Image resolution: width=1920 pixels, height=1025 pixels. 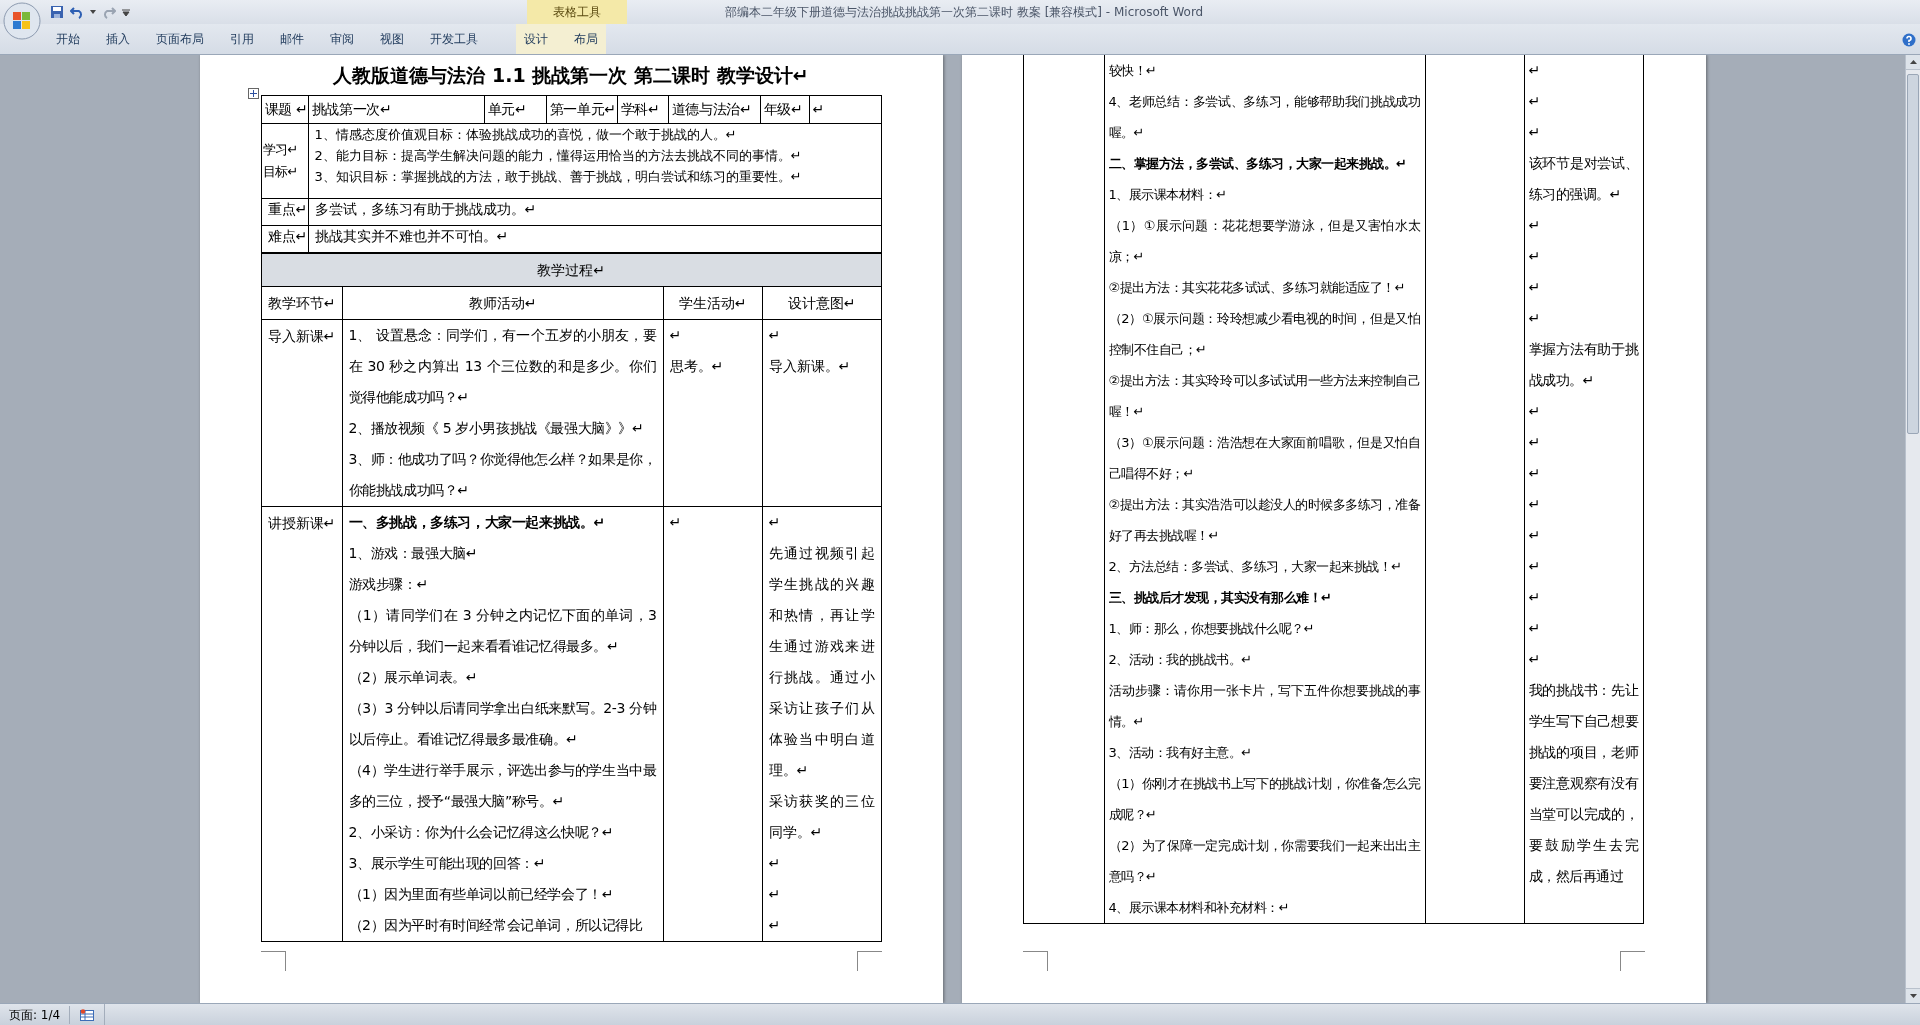 I want to click on paragraph-text: （3）3 分钟以后请同学拿出白纸来默写。2-3 分钟以后停止。看谁记忆得最多最准确。↵, so click(x=502, y=724).